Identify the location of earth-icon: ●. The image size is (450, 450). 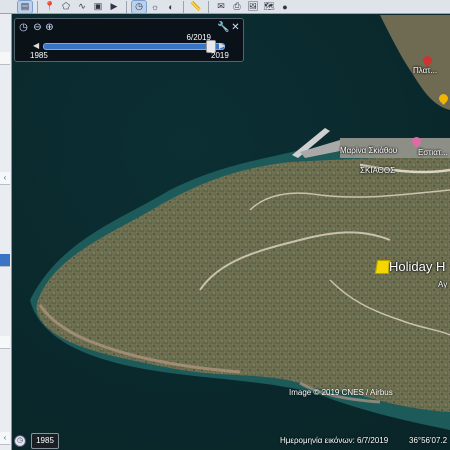
(285, 7).